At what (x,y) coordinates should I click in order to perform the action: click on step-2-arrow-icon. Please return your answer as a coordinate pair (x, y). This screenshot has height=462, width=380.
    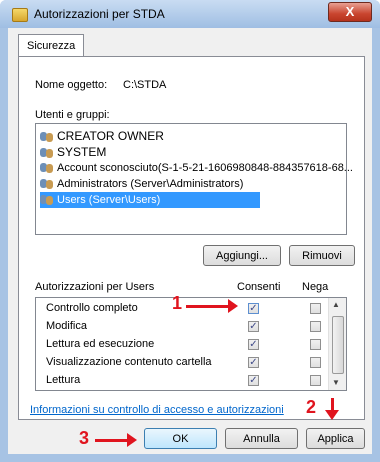
    Looking at the image, I should click on (332, 409).